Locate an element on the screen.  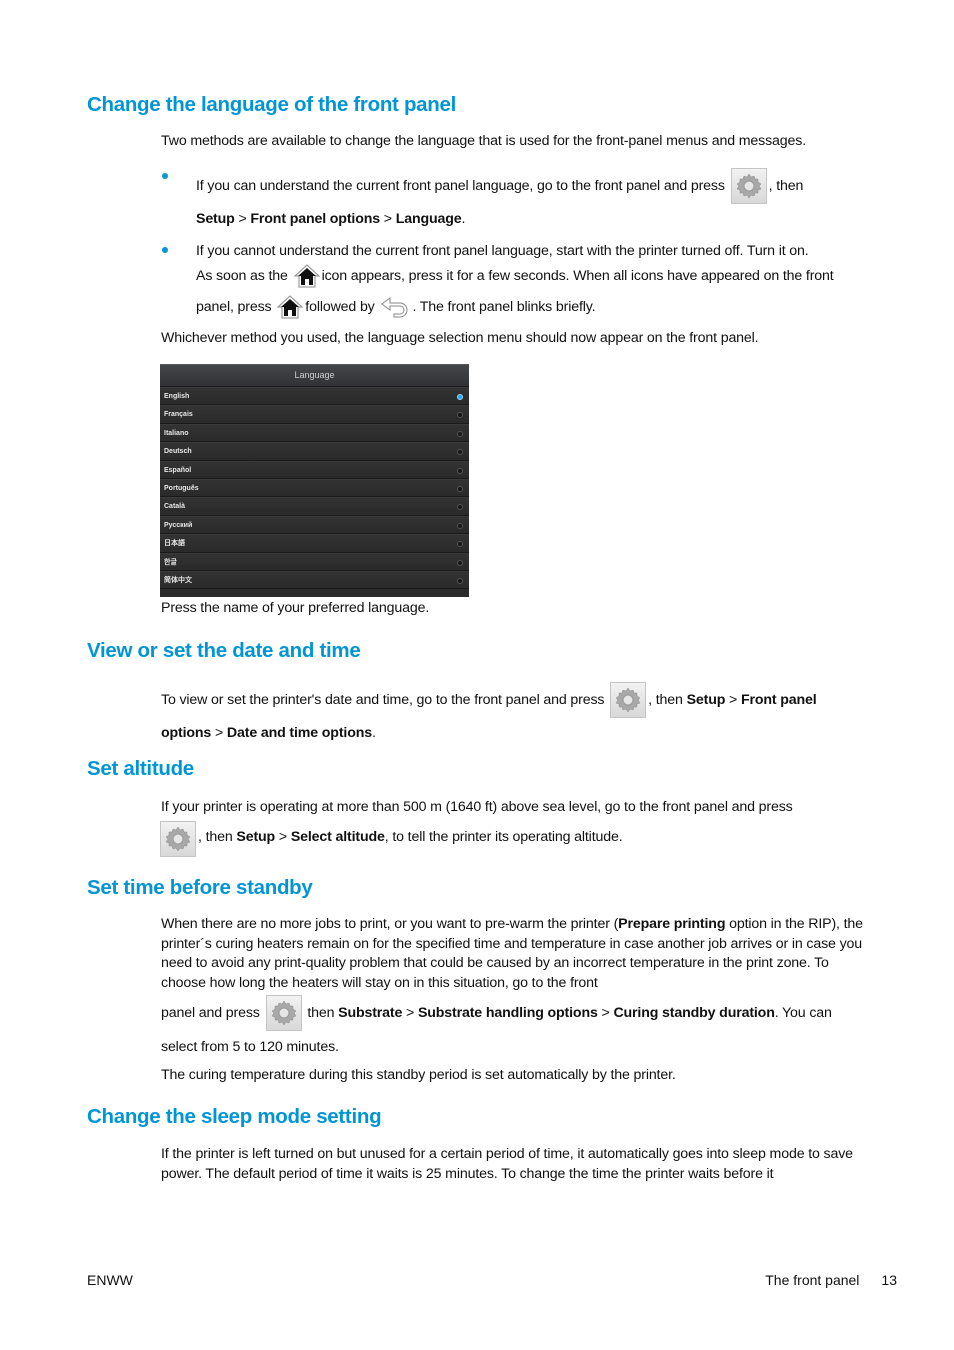
text: . The front panel blinks briefly. is located at coordinates (504, 307).